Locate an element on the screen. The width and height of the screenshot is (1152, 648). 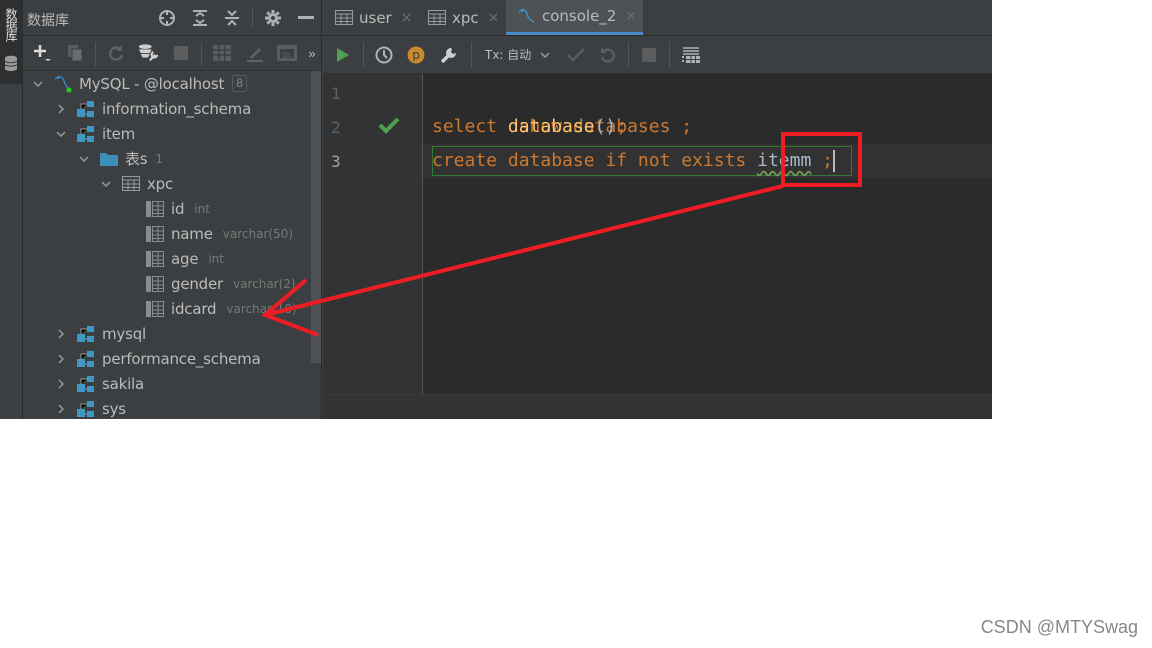
watermark: CSDN @MTYSwag is located at coordinates (1059, 627).